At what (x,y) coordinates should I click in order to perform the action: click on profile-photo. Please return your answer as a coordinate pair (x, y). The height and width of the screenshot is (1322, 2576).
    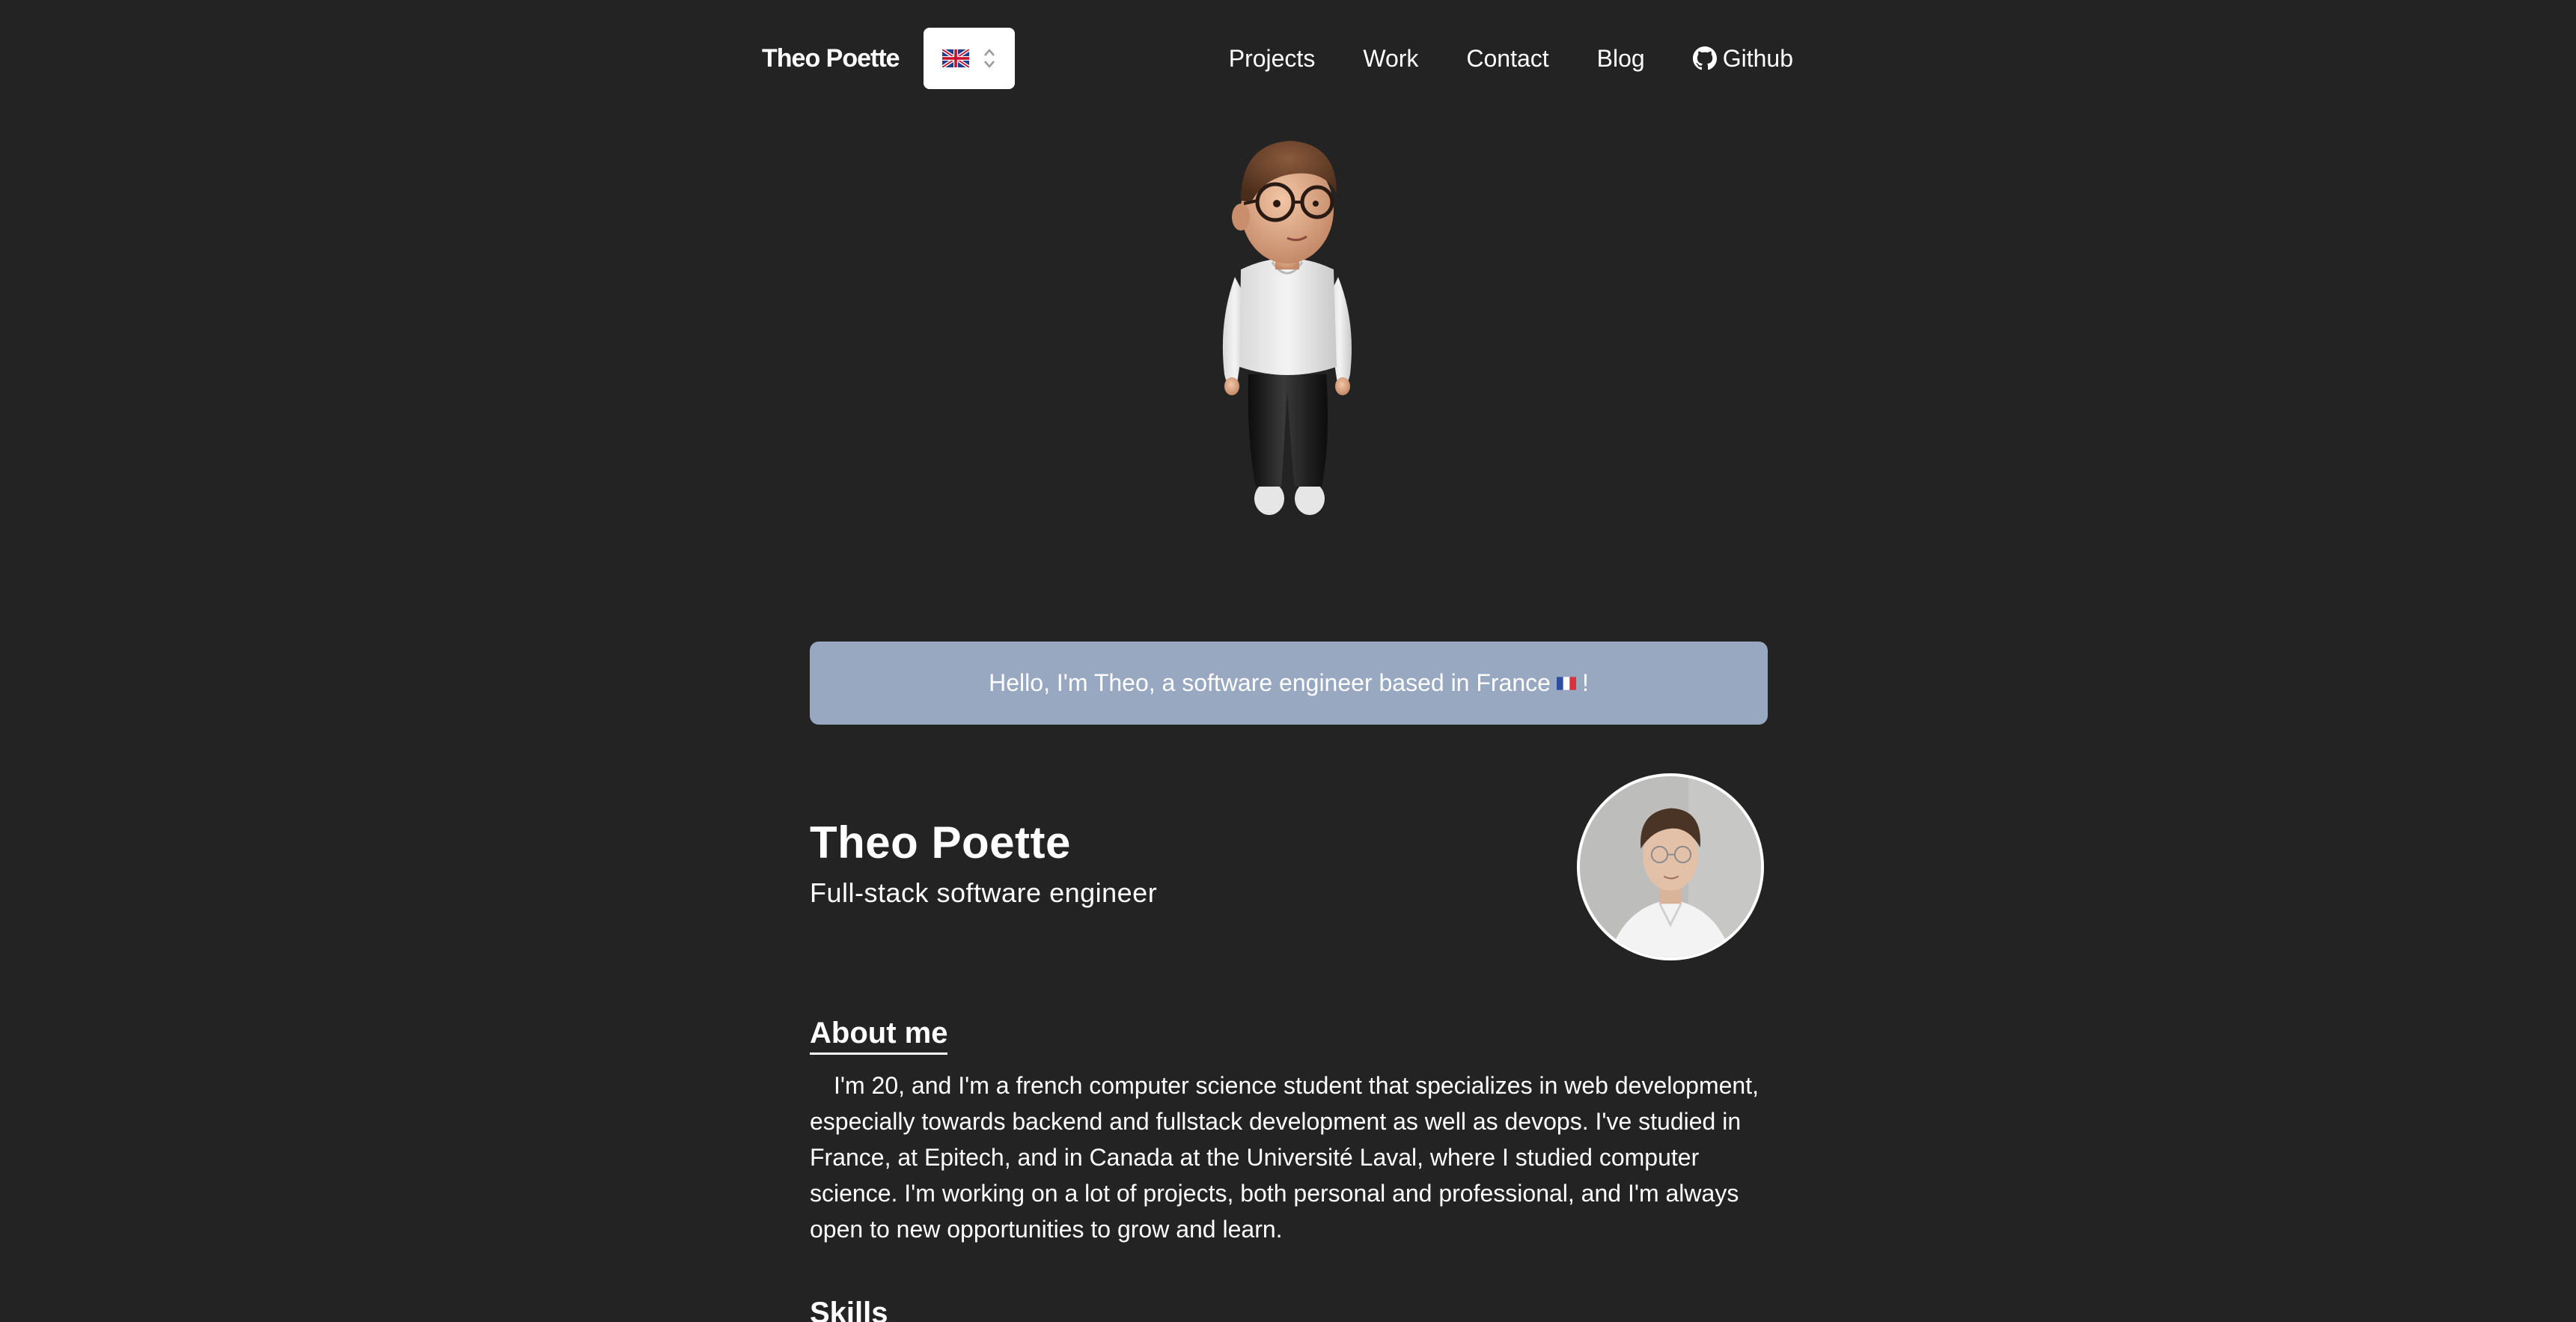
    Looking at the image, I should click on (1671, 866).